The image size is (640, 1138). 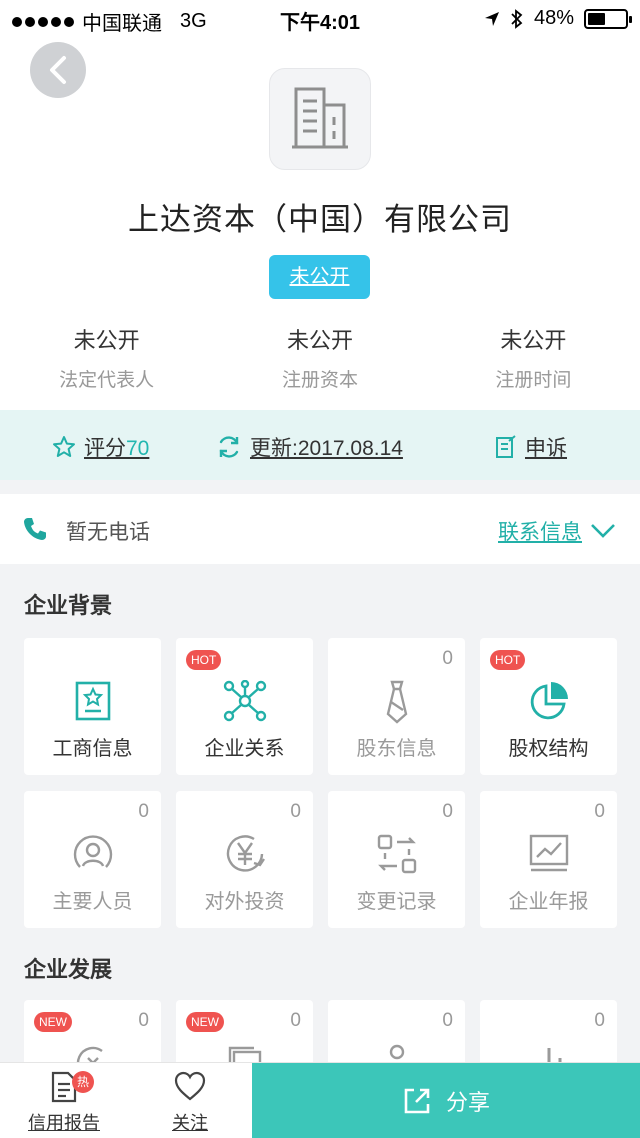 I want to click on credit-report-label: 信用报告, so click(x=64, y=1123).